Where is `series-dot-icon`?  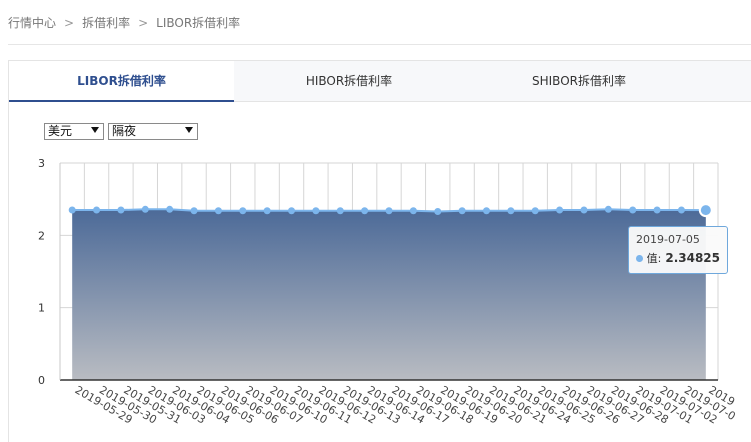
series-dot-icon is located at coordinates (639, 258).